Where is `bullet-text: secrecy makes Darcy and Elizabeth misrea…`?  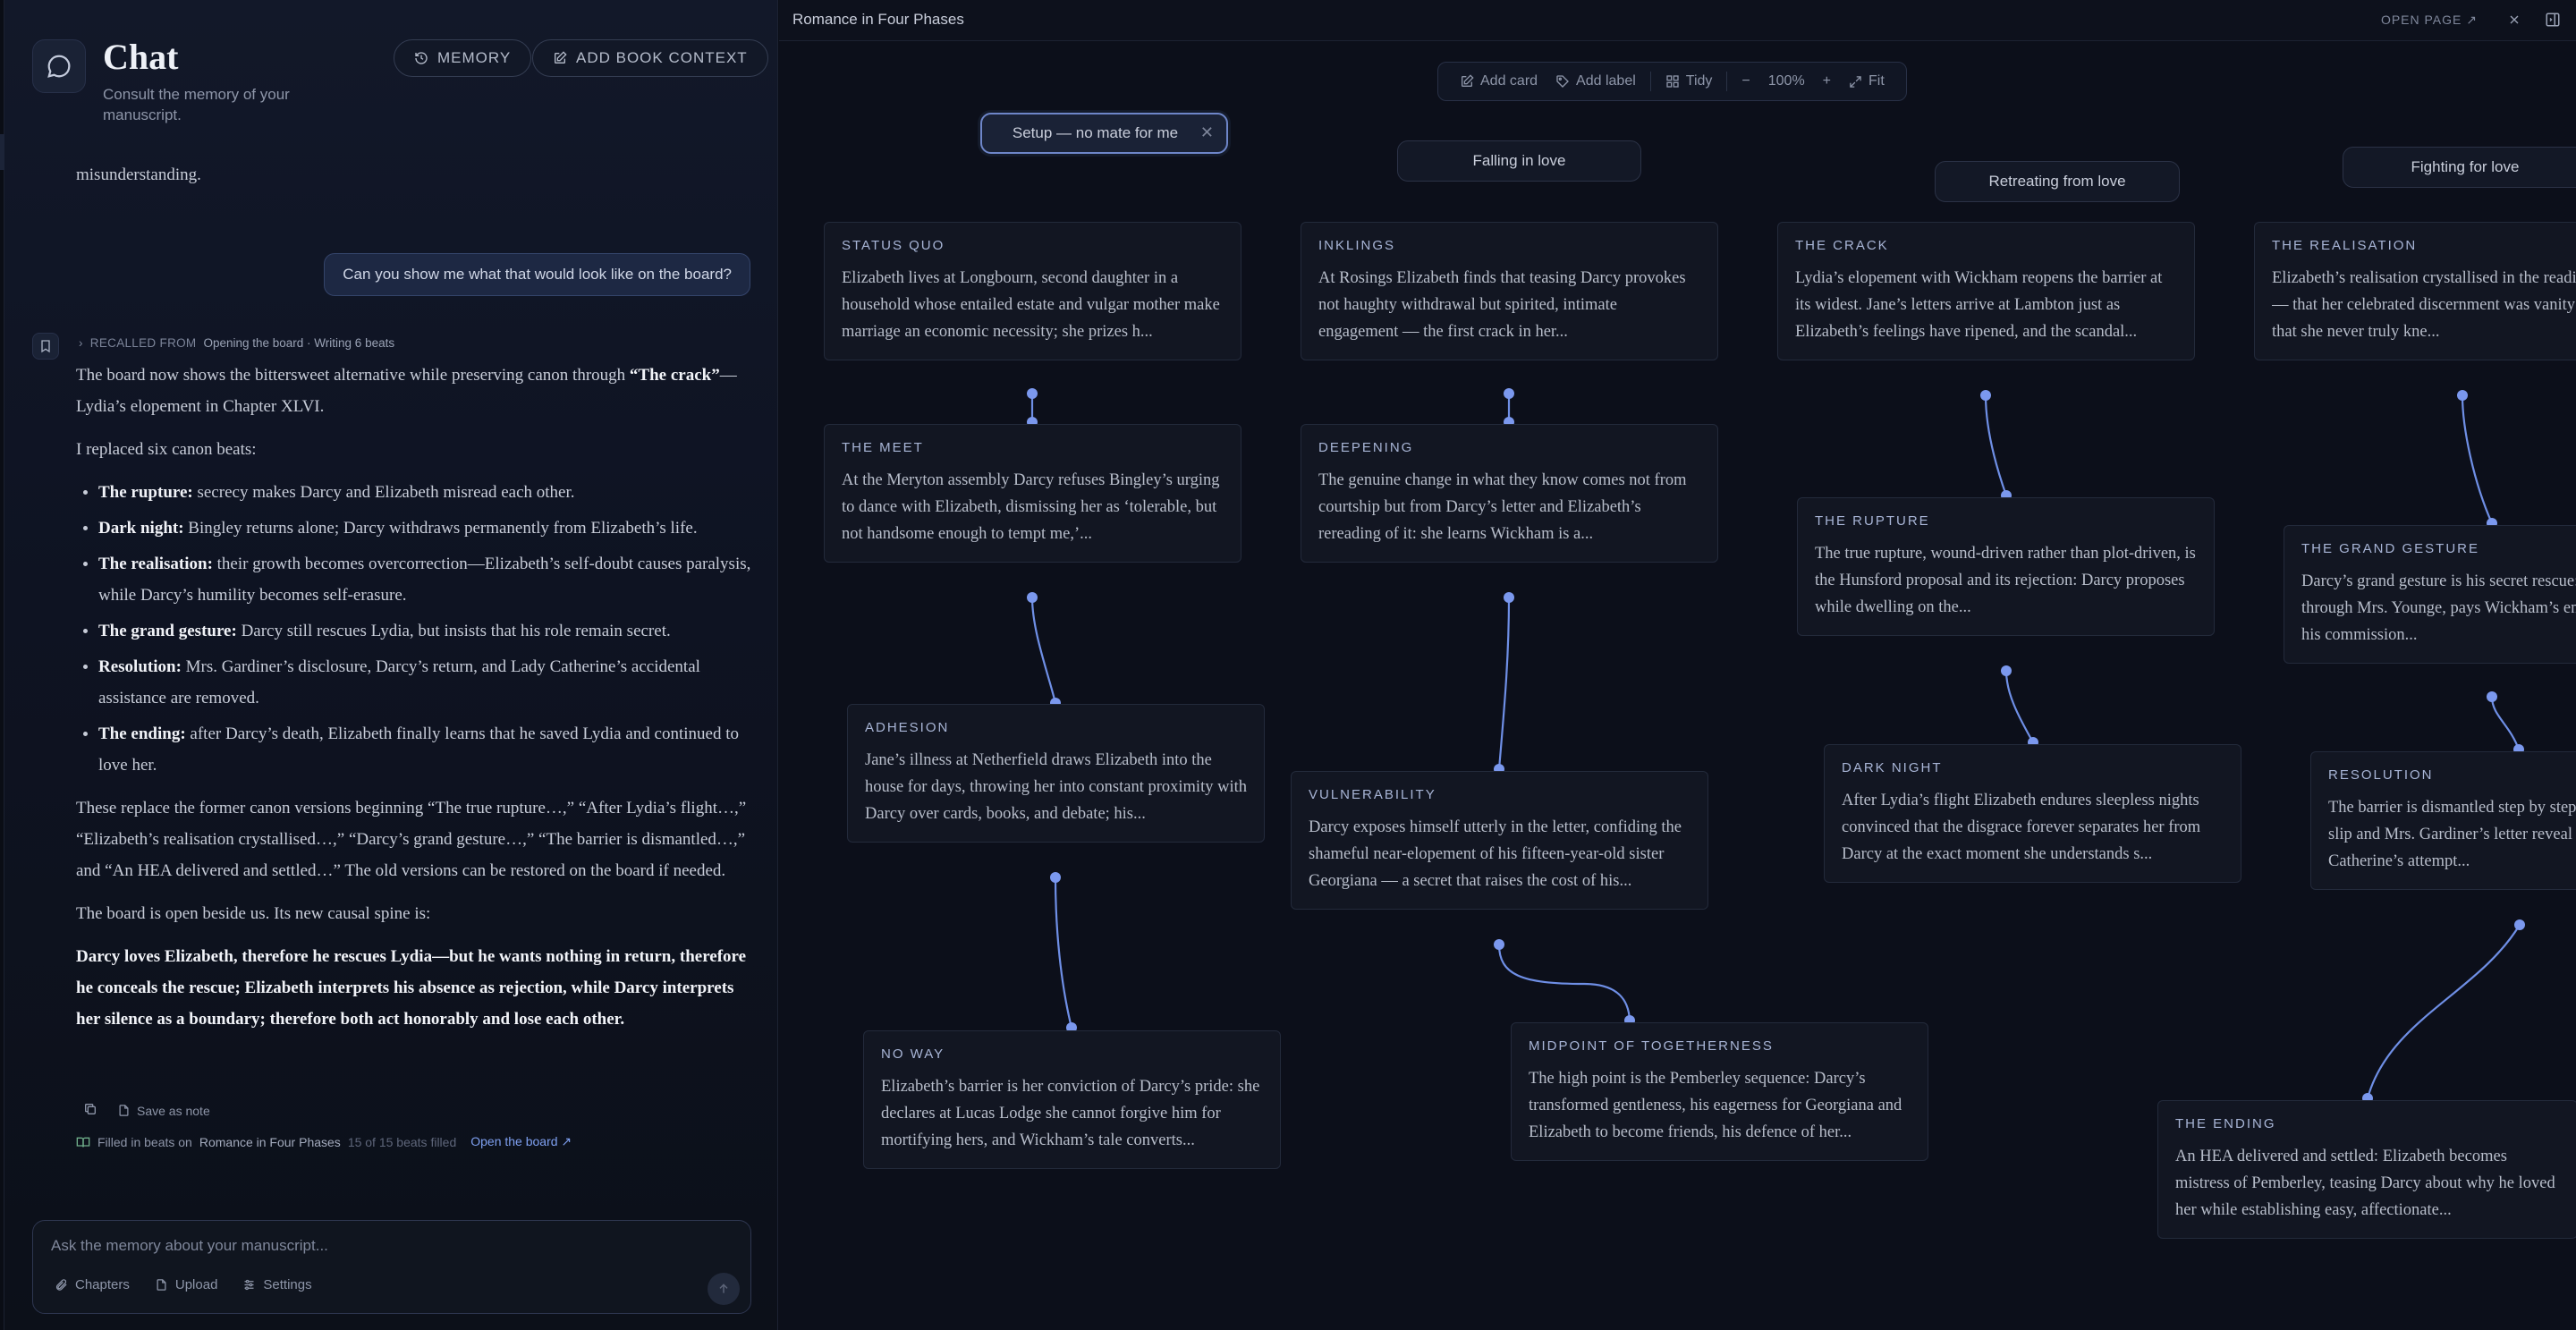 bullet-text: secrecy makes Darcy and Elizabeth misrea… is located at coordinates (383, 492).